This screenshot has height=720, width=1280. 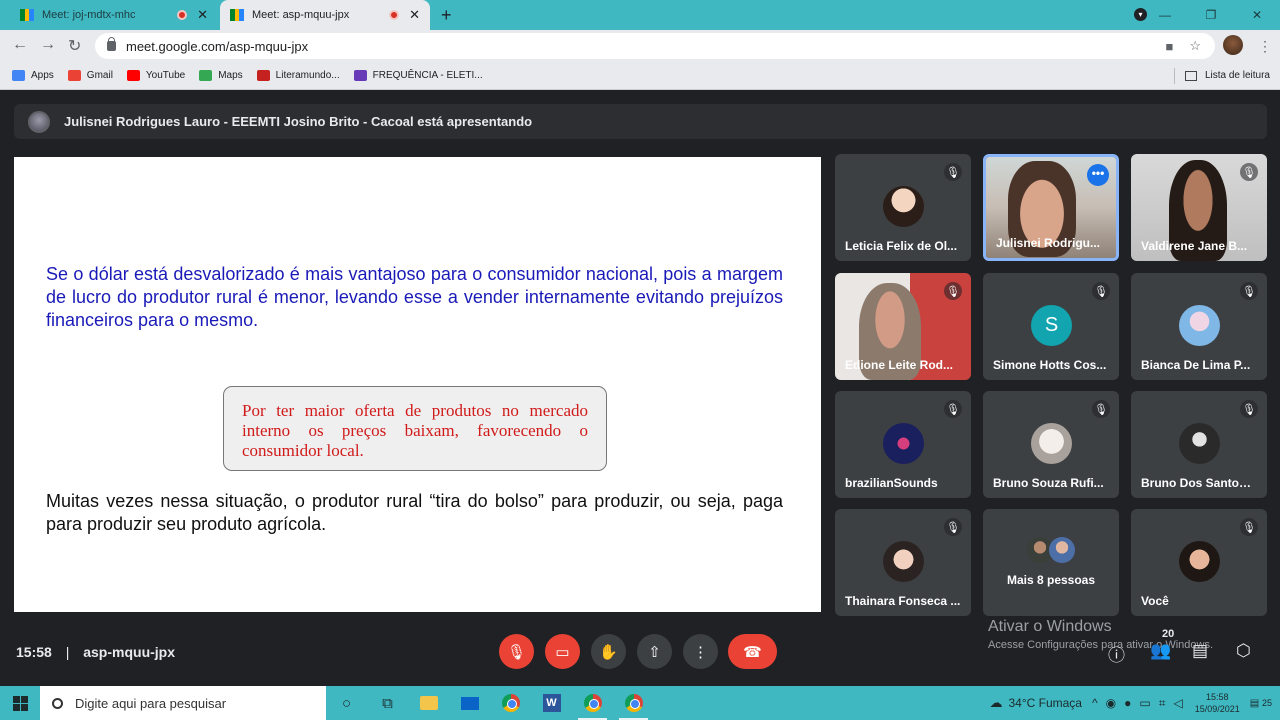 I want to click on chat-icon: ▤, so click(x=1200, y=651).